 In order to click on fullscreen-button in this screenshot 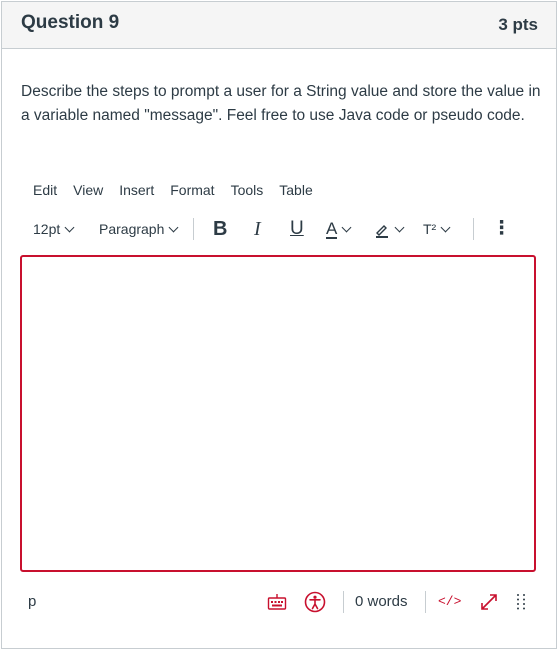, I will do `click(489, 602)`.